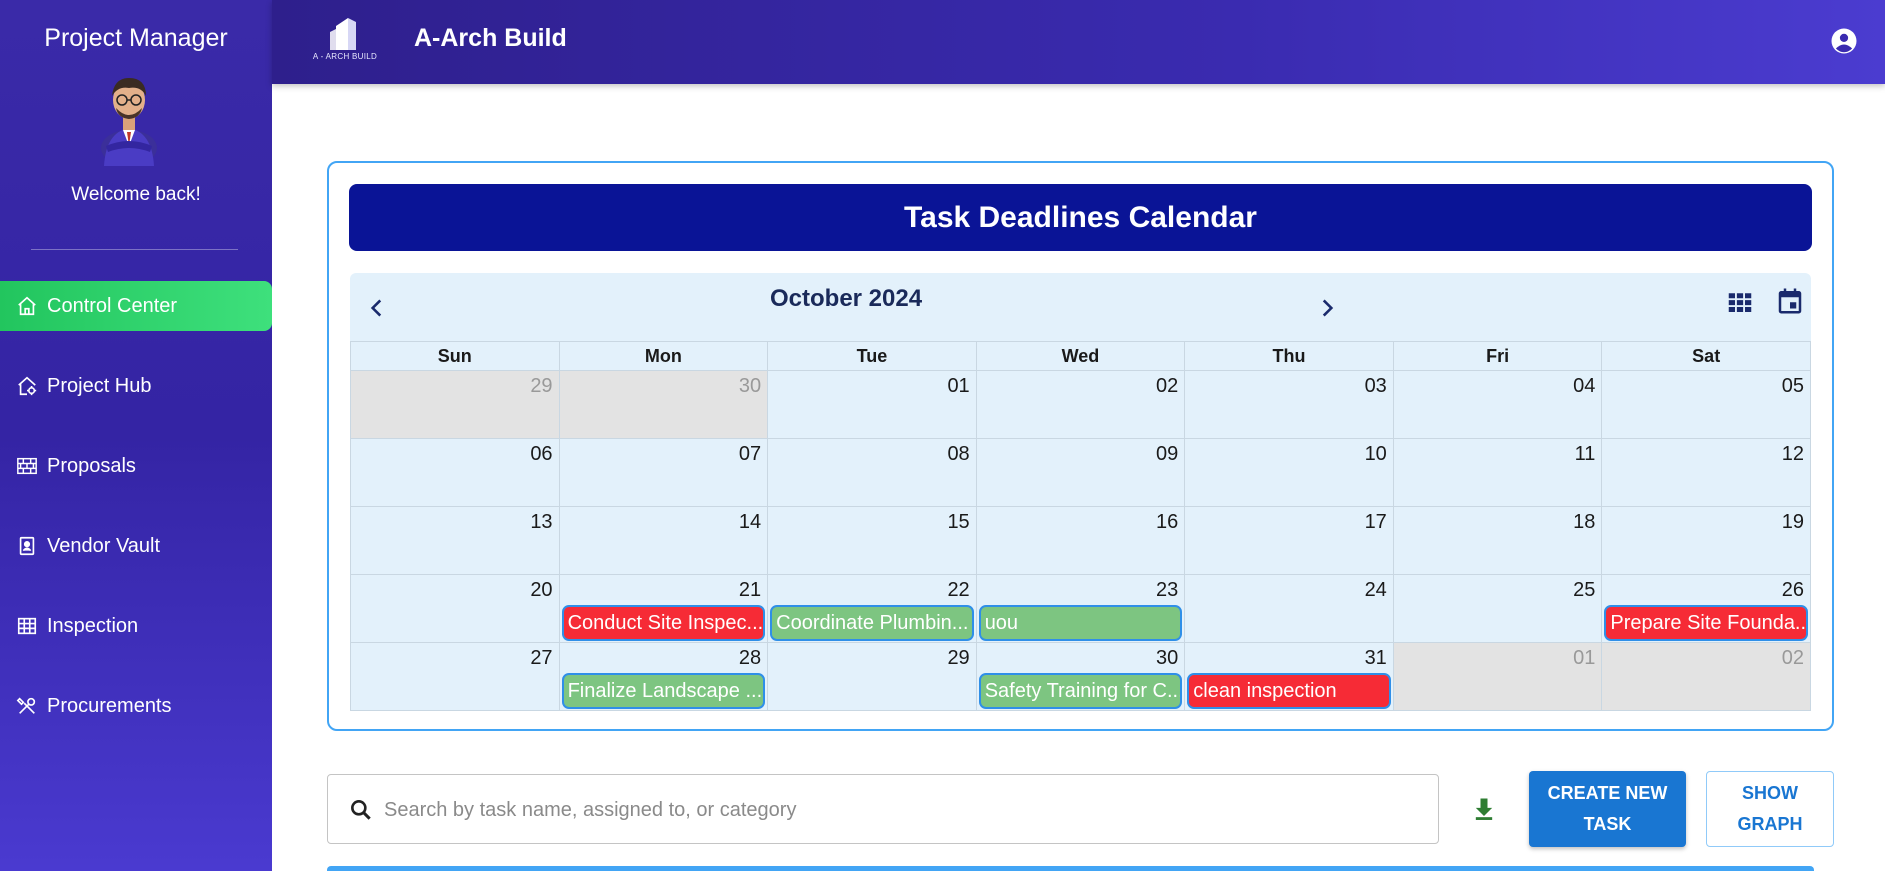 Image resolution: width=1885 pixels, height=871 pixels. Describe the element at coordinates (490, 38) in the screenshot. I see `brand-name: A-Arch Build` at that location.